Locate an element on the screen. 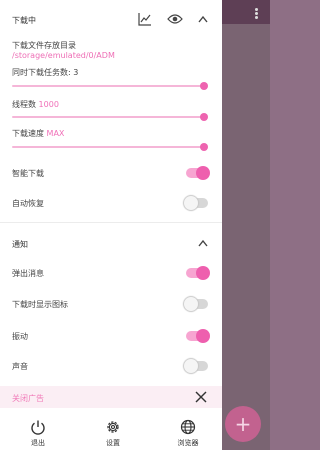 This screenshot has height=450, width=320. speed-label-text: 下载速度 is located at coordinates (28, 133).